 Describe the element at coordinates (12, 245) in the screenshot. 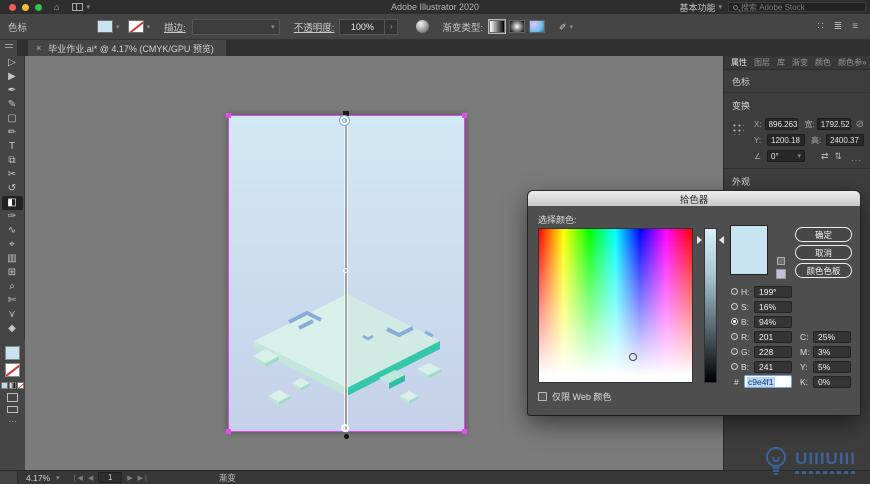

I see `symbol-sprayer-tool: ⌖` at that location.